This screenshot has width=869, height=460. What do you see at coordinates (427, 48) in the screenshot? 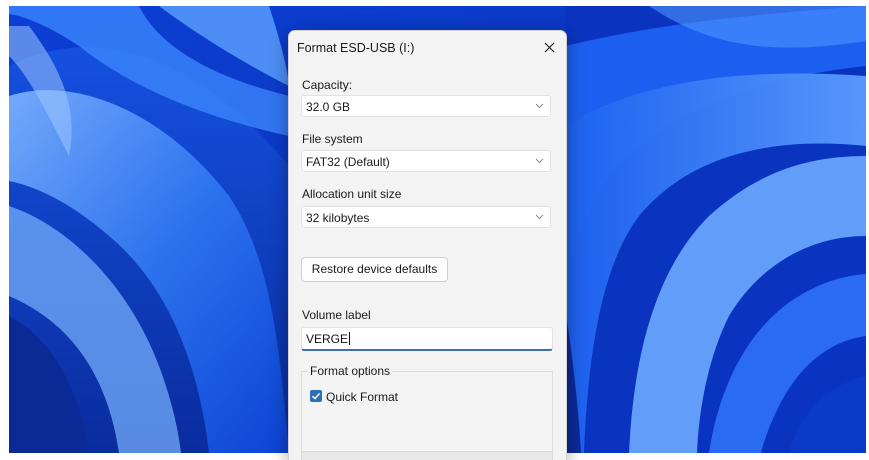
I see `dialog-titlebar: Format ESD-USB (I:)` at bounding box center [427, 48].